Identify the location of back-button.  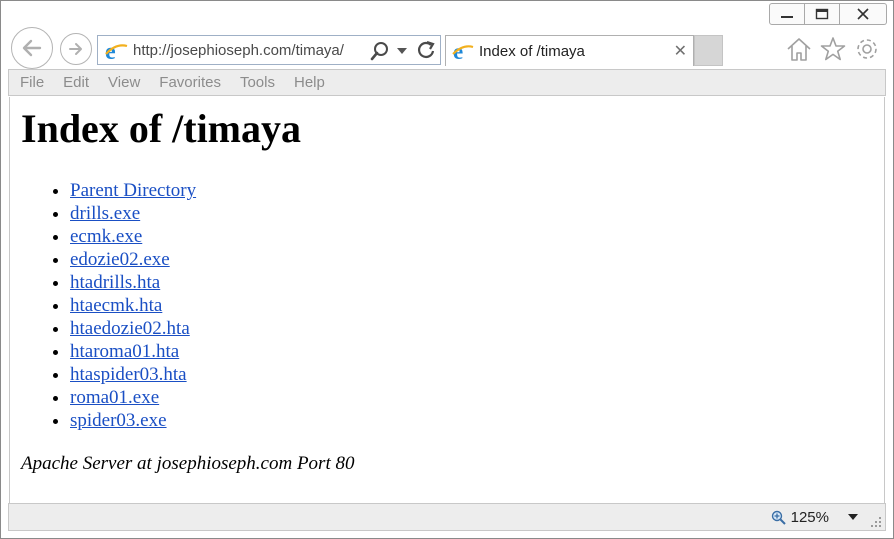
(32, 48).